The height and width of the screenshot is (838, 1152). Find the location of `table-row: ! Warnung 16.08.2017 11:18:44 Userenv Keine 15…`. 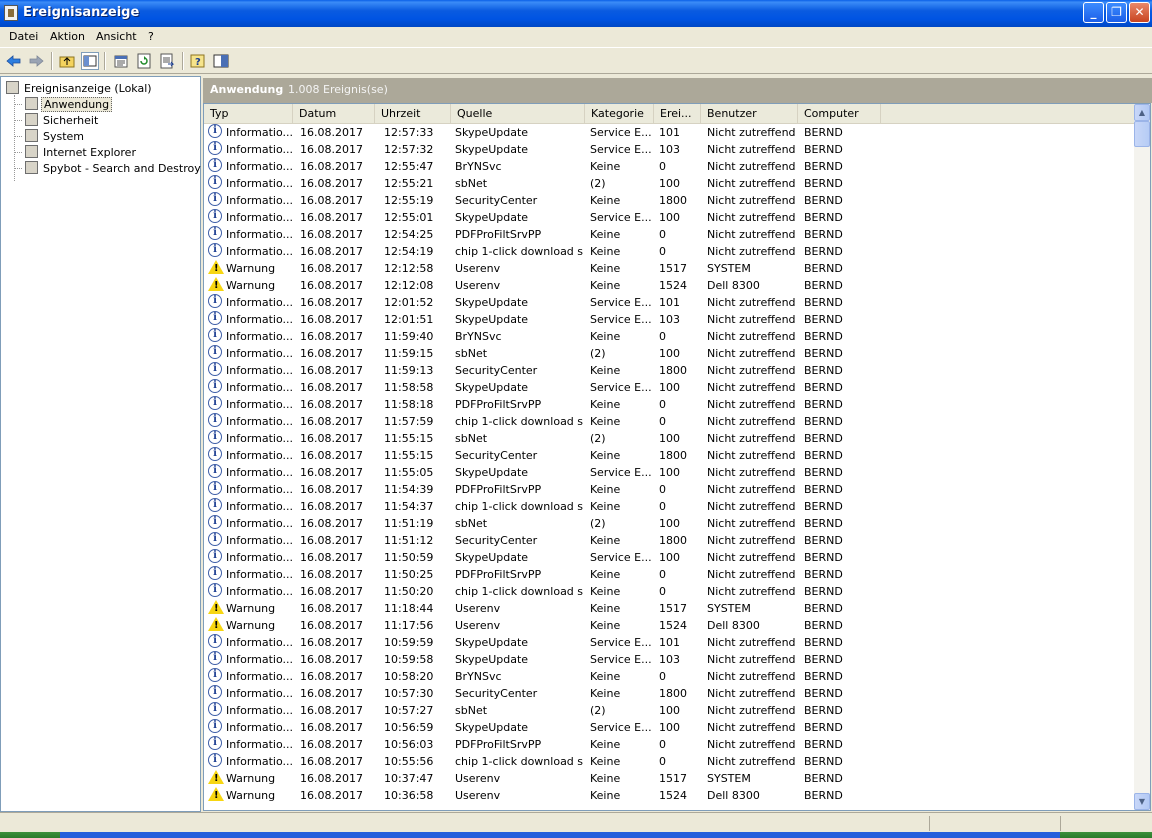

table-row: ! Warnung 16.08.2017 11:18:44 Userenv Keine 15… is located at coordinates (671, 608).